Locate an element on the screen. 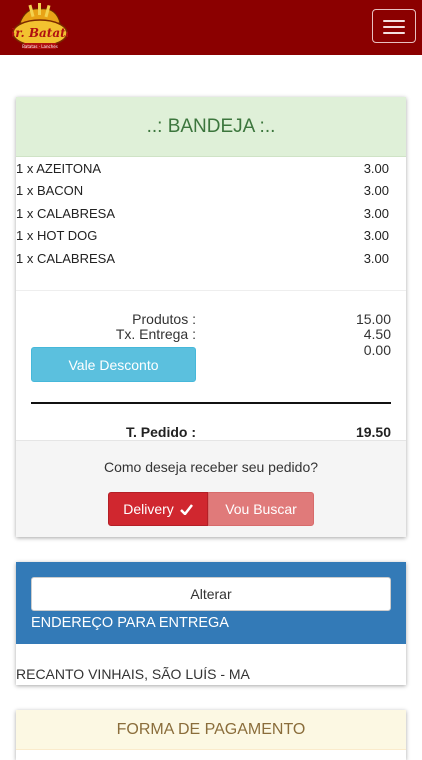  address-header: Alterar ENDEREÇO PARA ENTREGA is located at coordinates (211, 603).